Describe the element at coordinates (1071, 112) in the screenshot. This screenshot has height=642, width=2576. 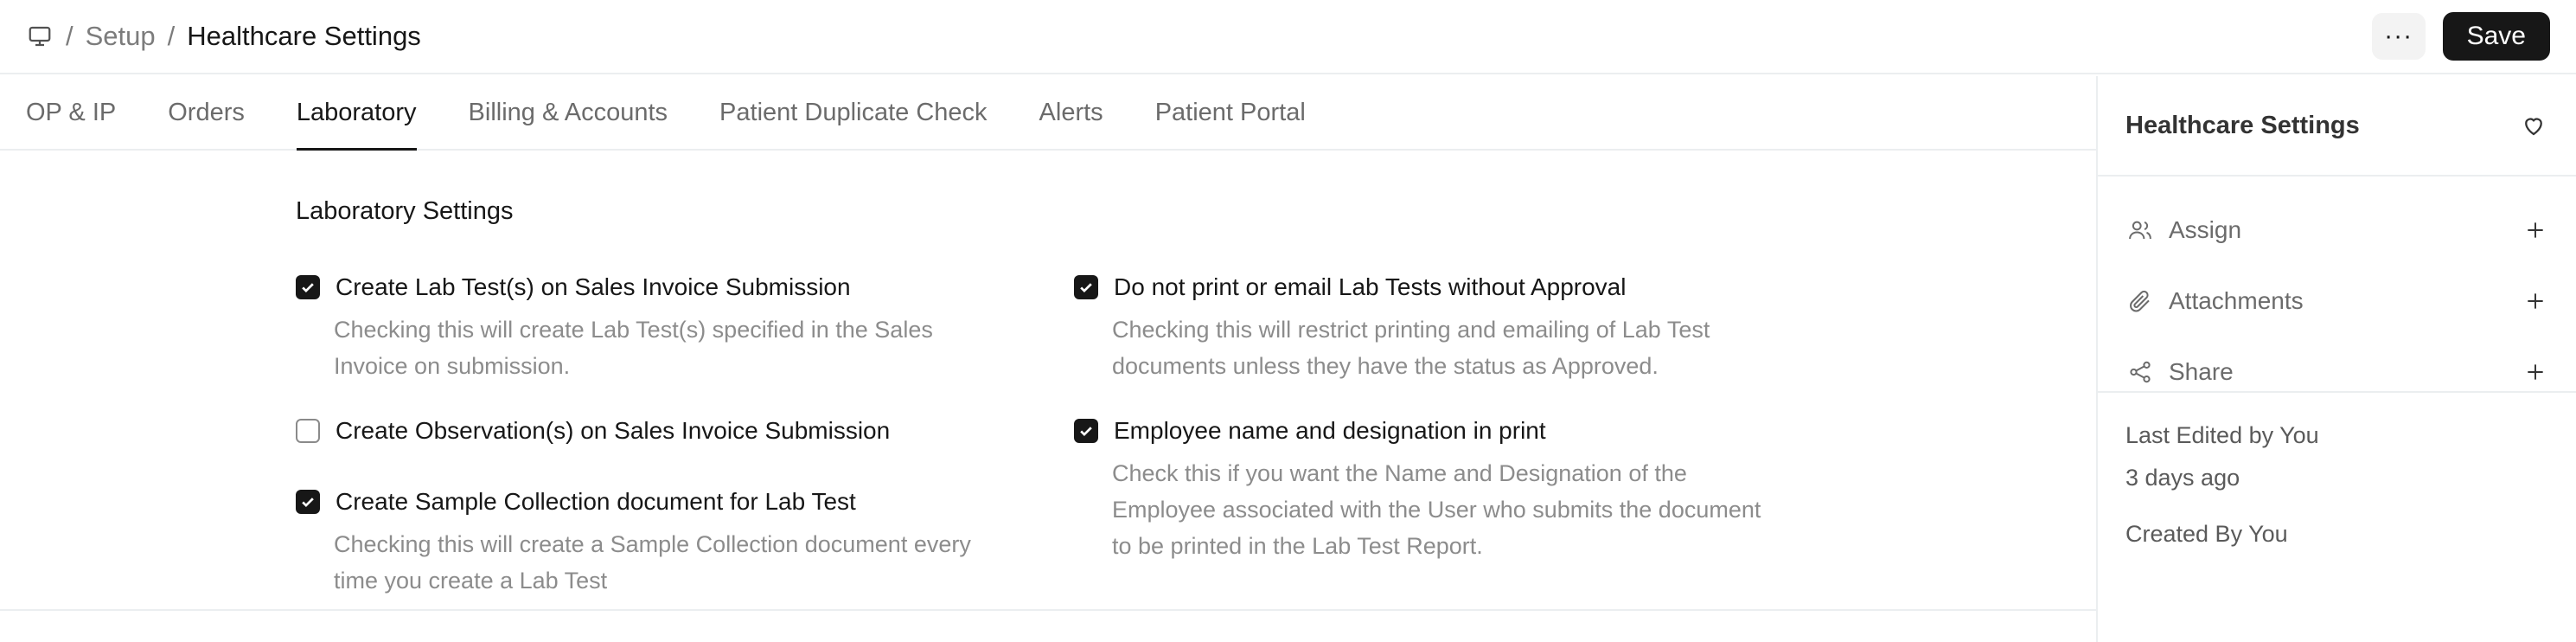
I see `tab-alerts: Alerts` at that location.